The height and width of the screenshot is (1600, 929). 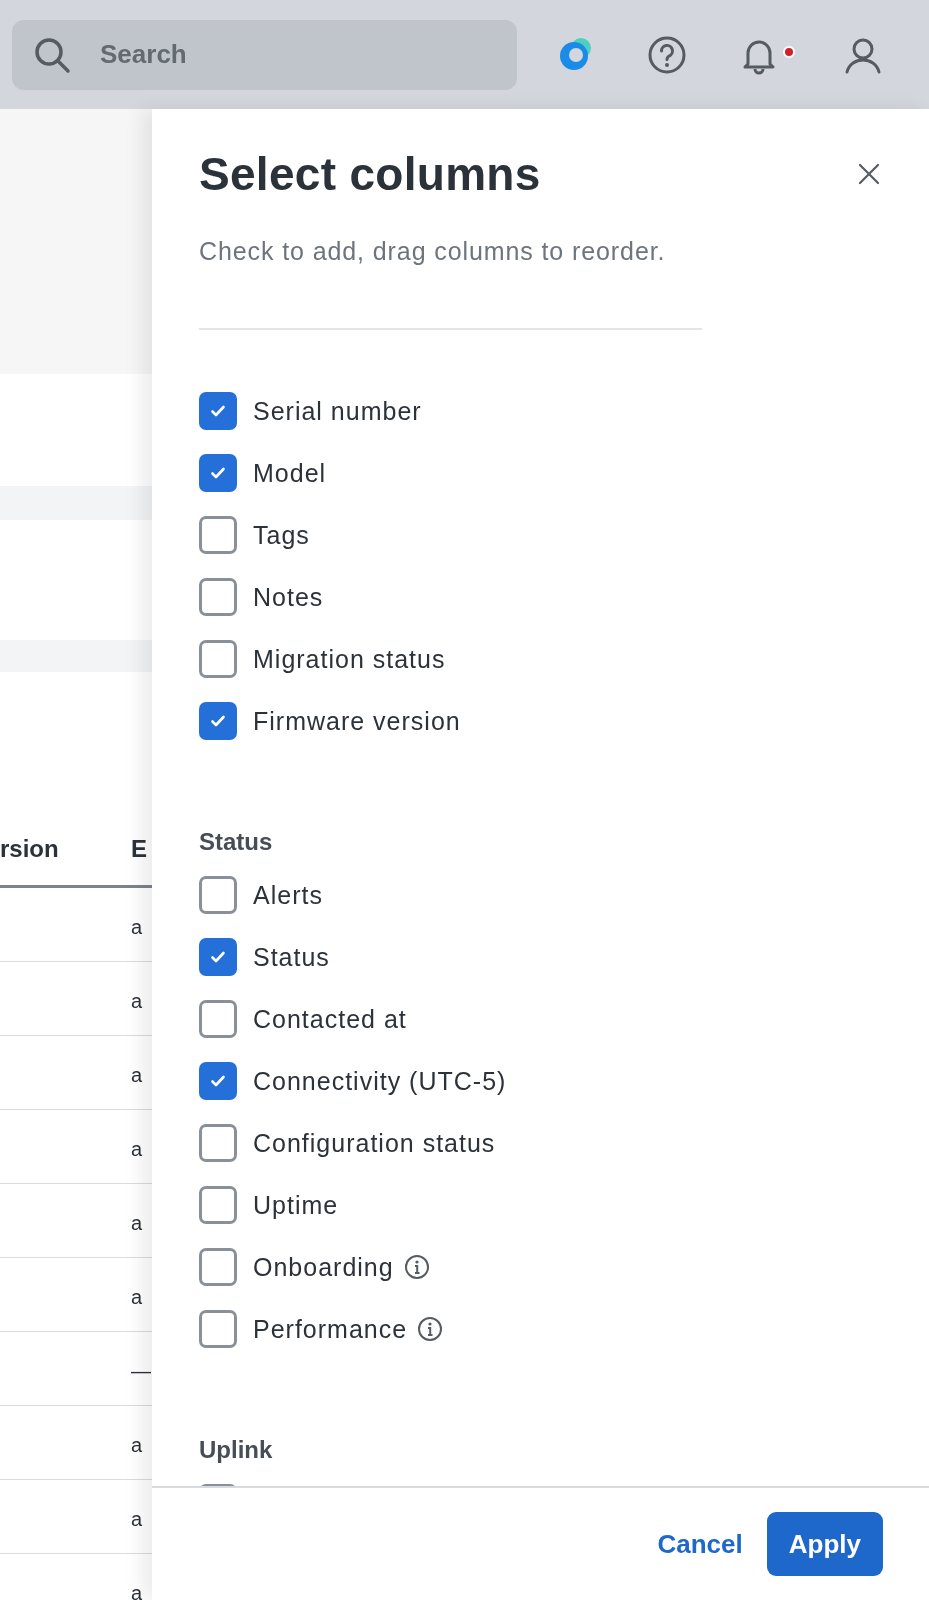 What do you see at coordinates (330, 1329) in the screenshot?
I see `column-option: Performance` at bounding box center [330, 1329].